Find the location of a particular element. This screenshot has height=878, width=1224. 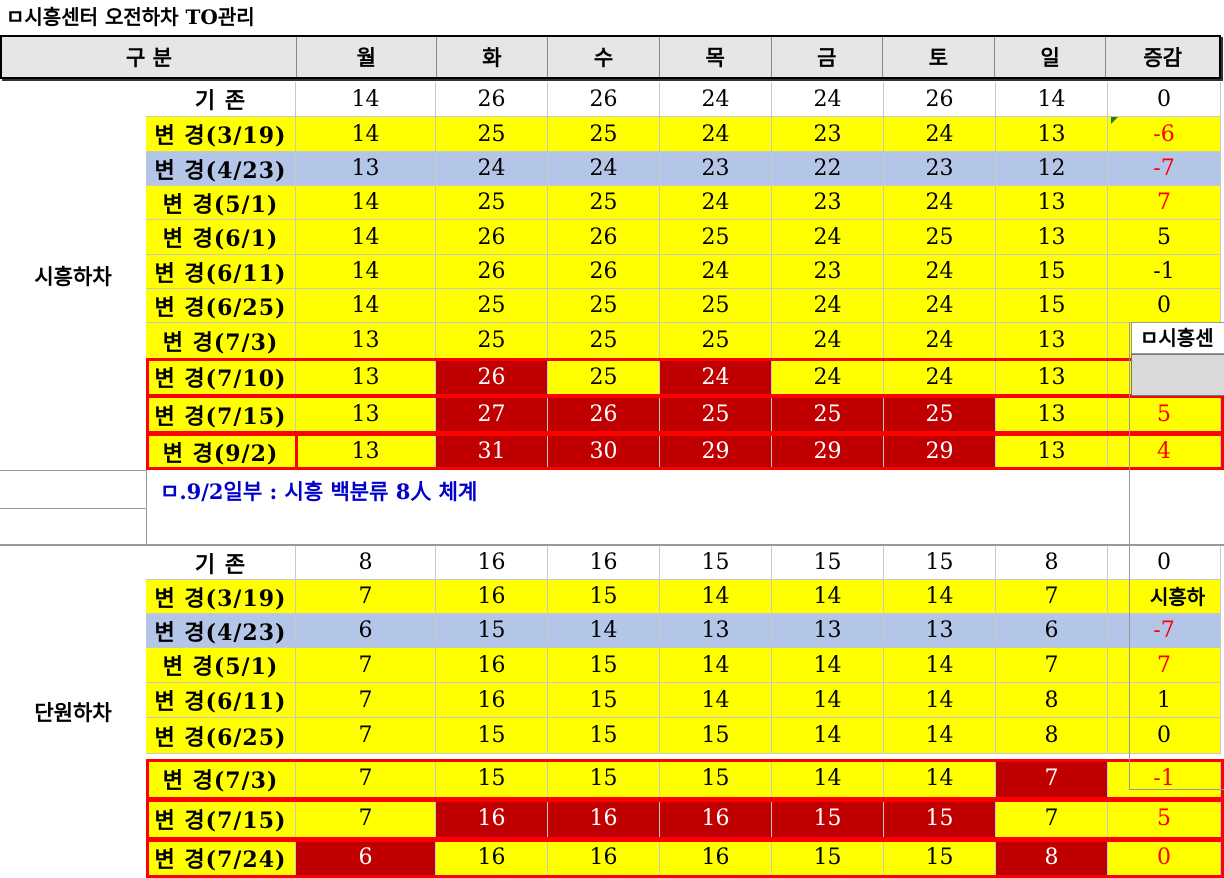

value-cell: 31 is located at coordinates (492, 452).